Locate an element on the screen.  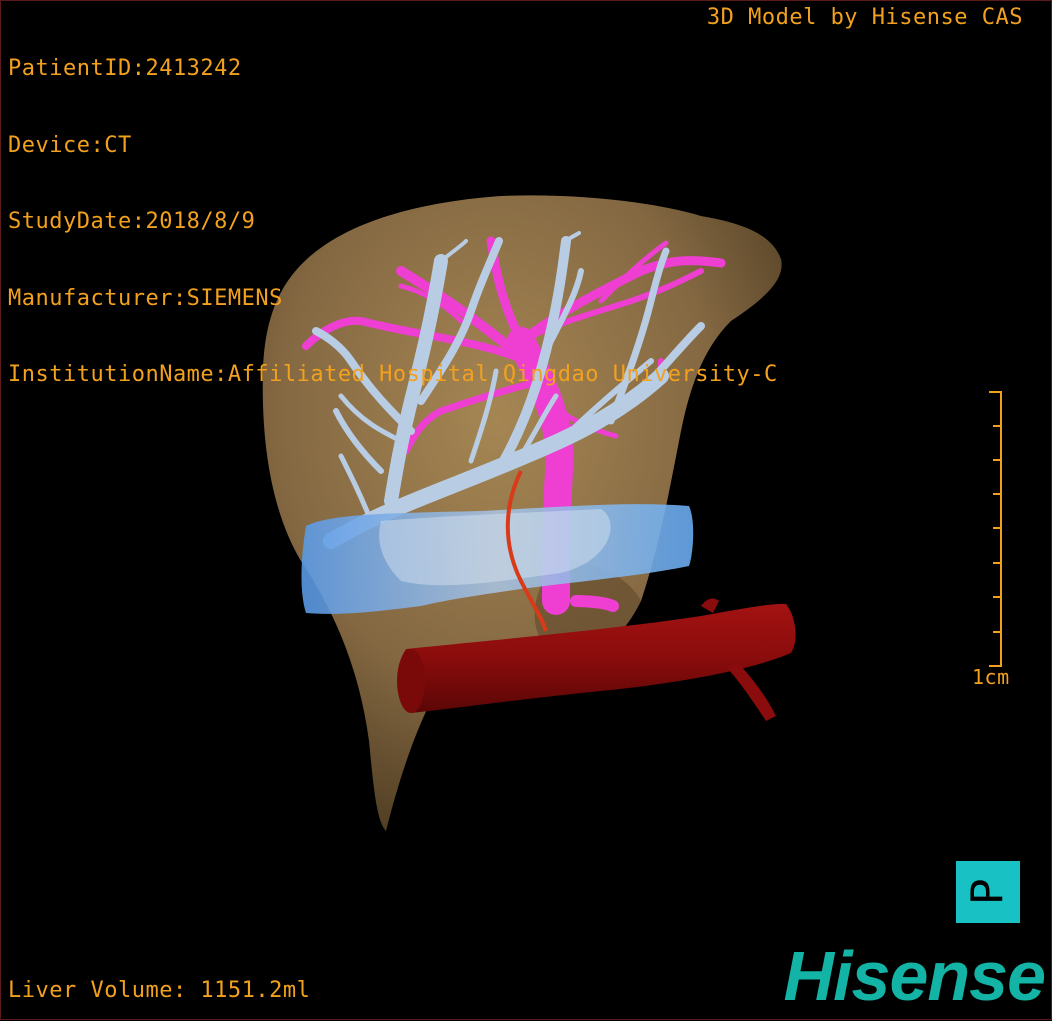
orientation-marker-button: P is located at coordinates (988, 892).